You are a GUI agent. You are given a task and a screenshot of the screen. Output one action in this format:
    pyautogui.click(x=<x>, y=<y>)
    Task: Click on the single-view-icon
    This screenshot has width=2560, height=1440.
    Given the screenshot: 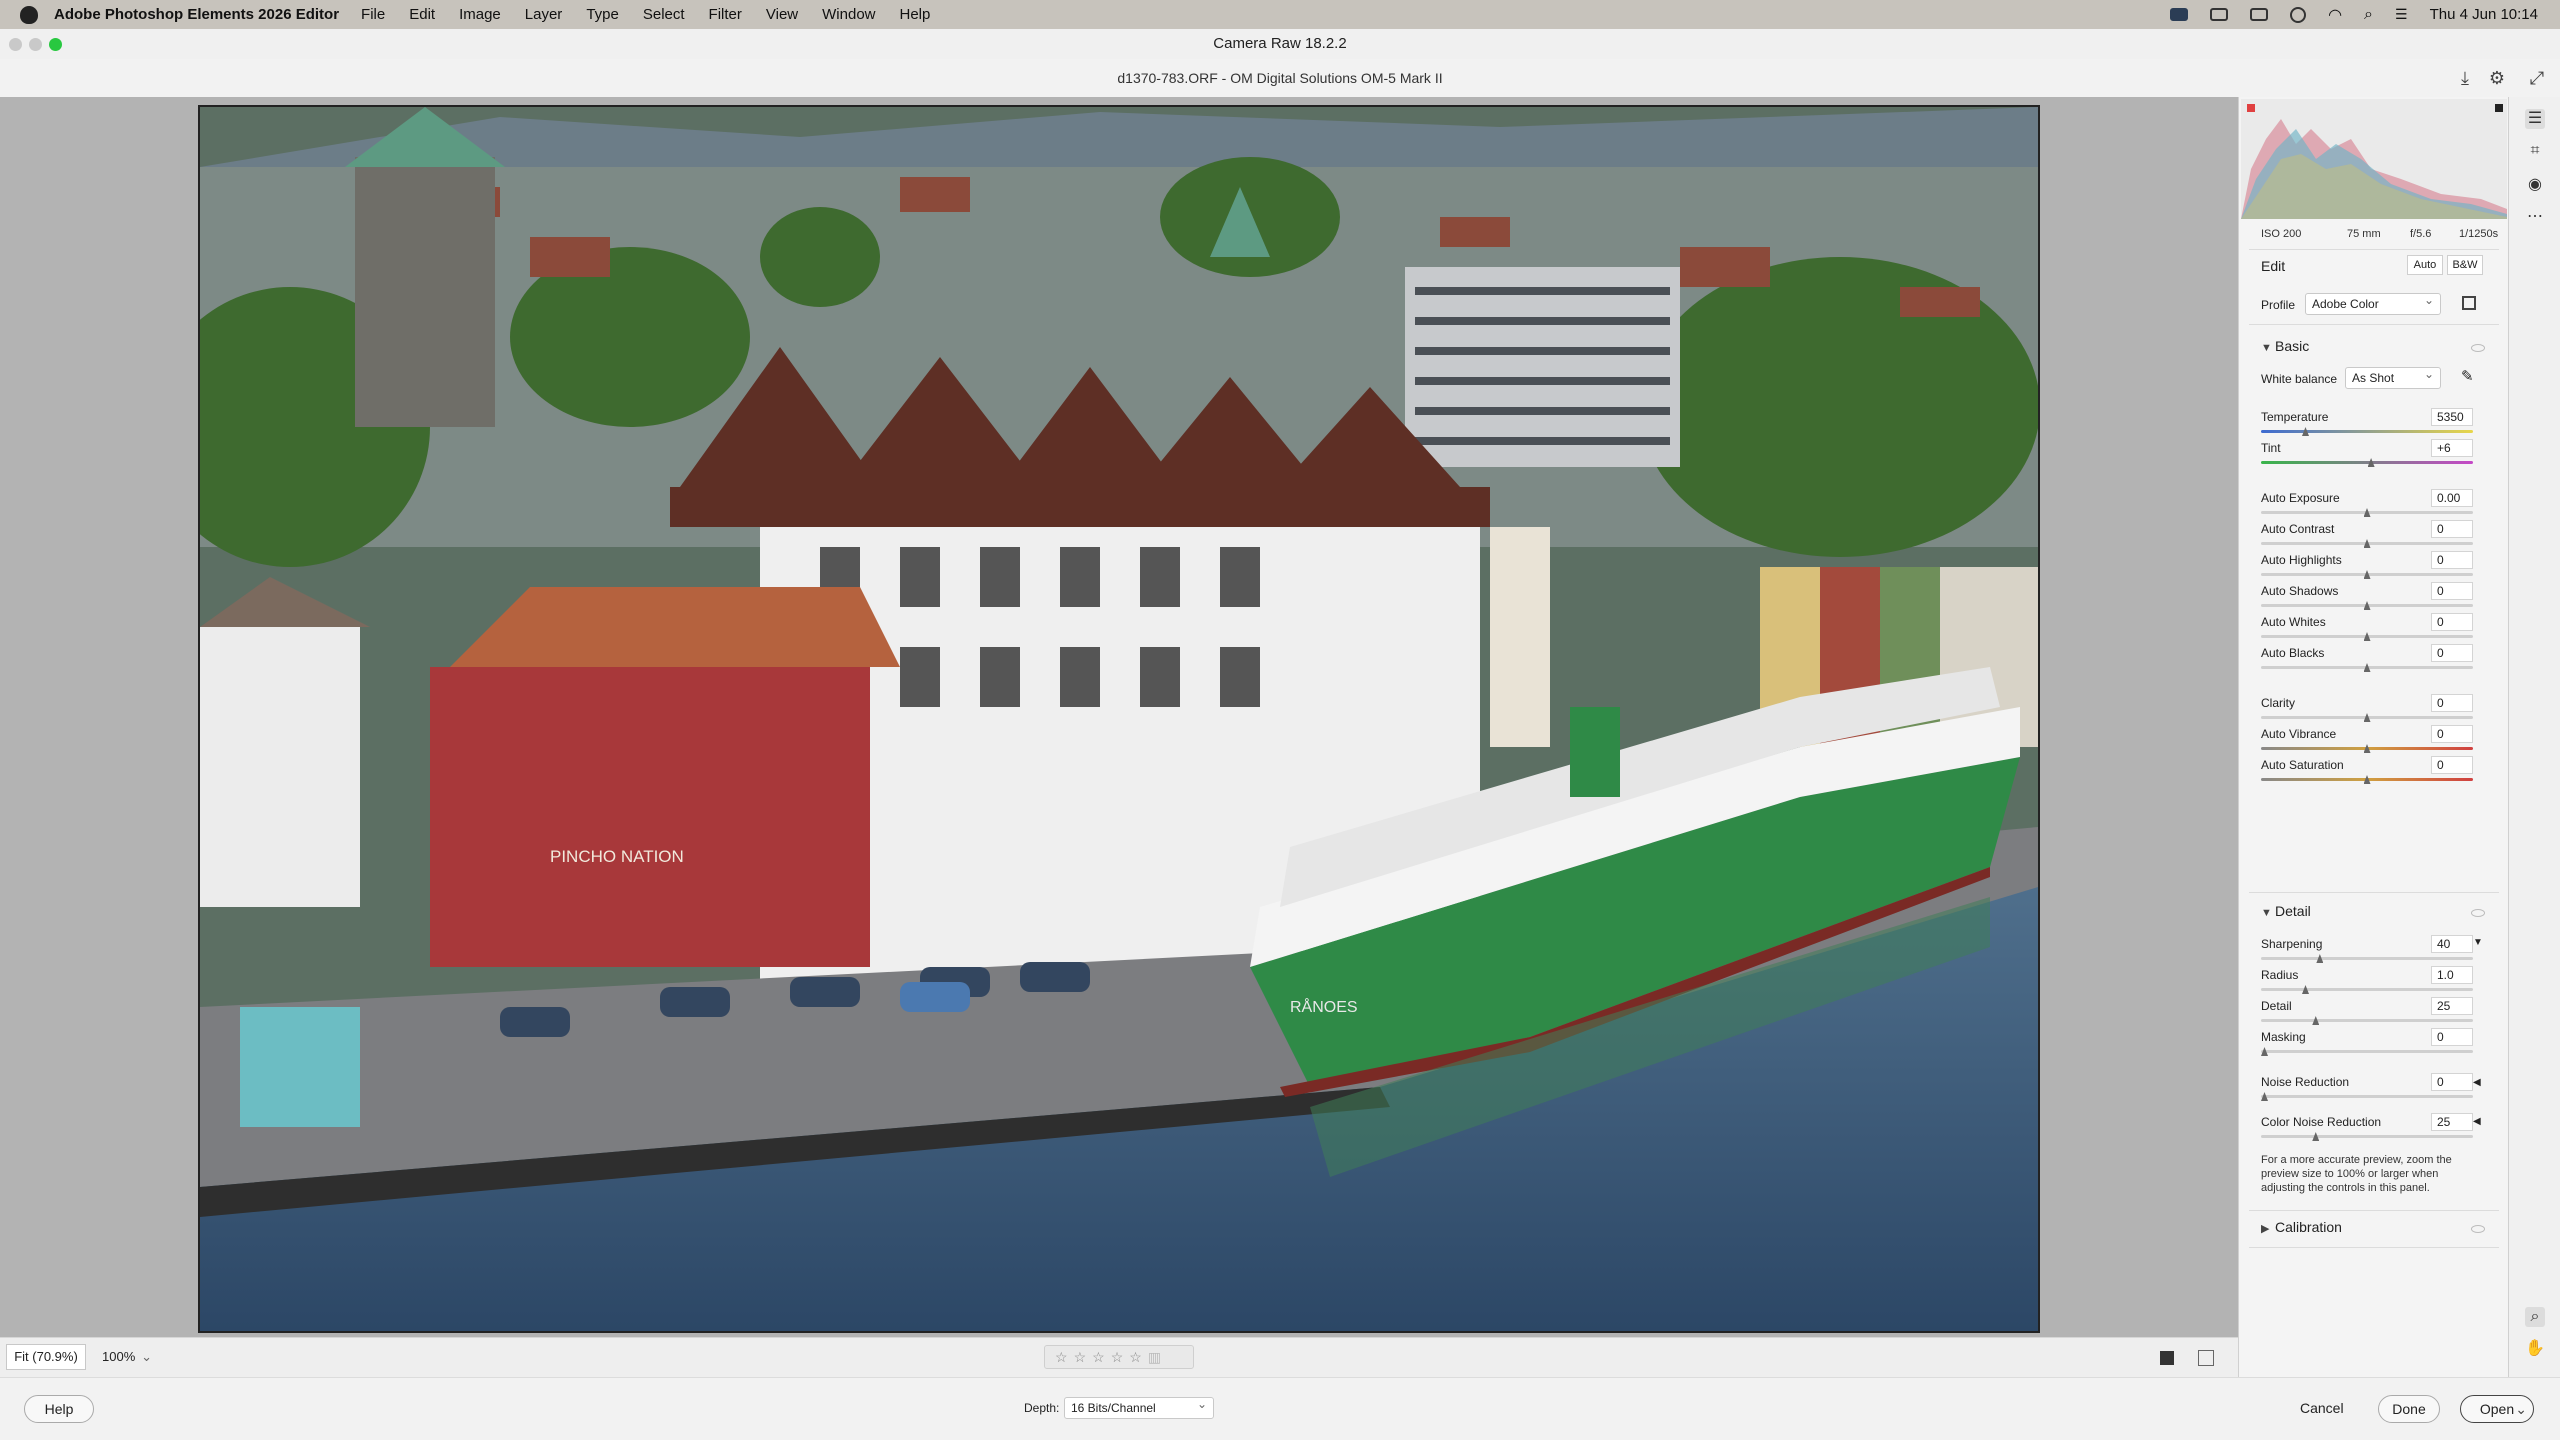 What is the action you would take?
    pyautogui.click(x=2167, y=1358)
    